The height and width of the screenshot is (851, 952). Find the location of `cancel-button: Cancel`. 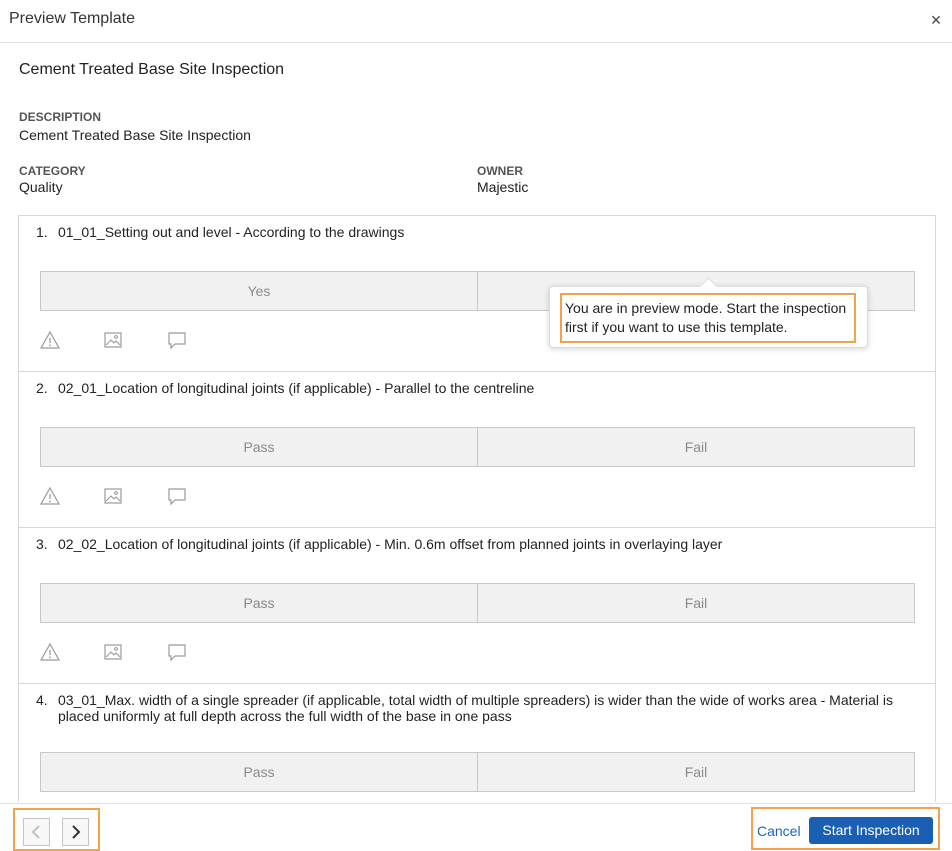

cancel-button: Cancel is located at coordinates (779, 831).